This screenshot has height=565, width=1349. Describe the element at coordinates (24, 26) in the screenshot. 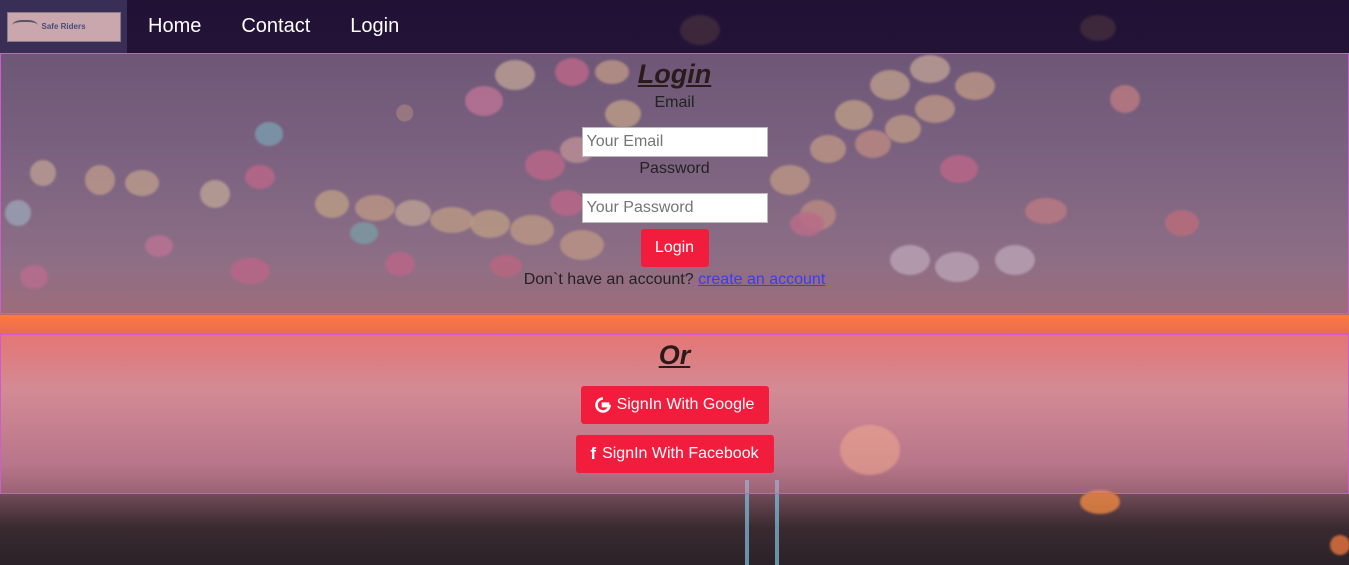

I see `logo-mark-icon` at that location.